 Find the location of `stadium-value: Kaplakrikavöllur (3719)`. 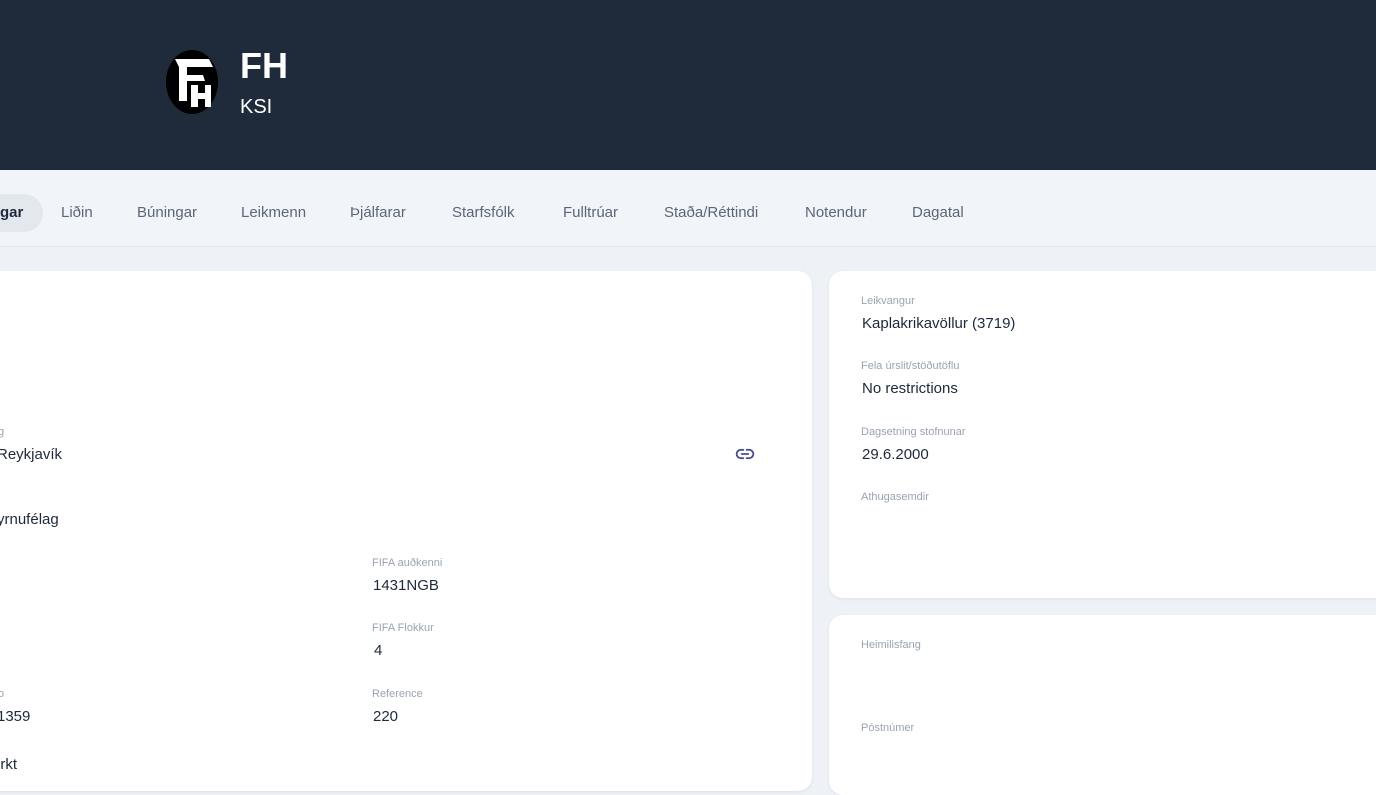

stadium-value: Kaplakrikavöllur (3719) is located at coordinates (939, 323).